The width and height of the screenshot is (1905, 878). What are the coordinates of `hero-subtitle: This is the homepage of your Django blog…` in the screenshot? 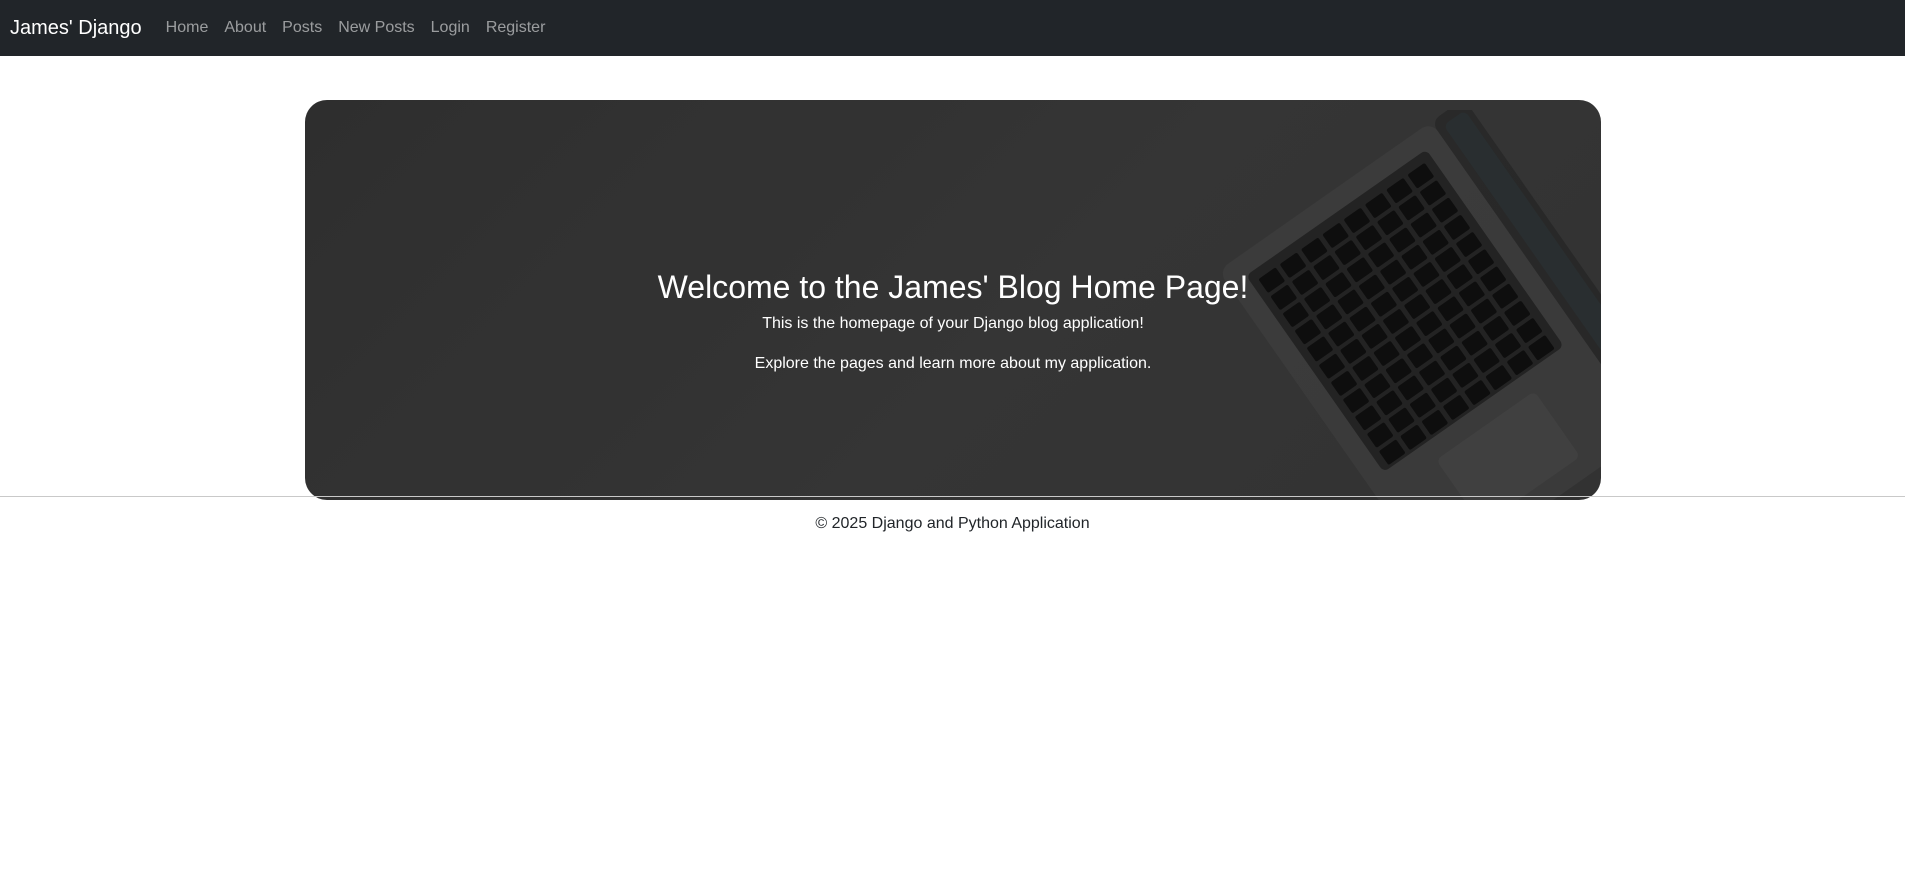 It's located at (953, 324).